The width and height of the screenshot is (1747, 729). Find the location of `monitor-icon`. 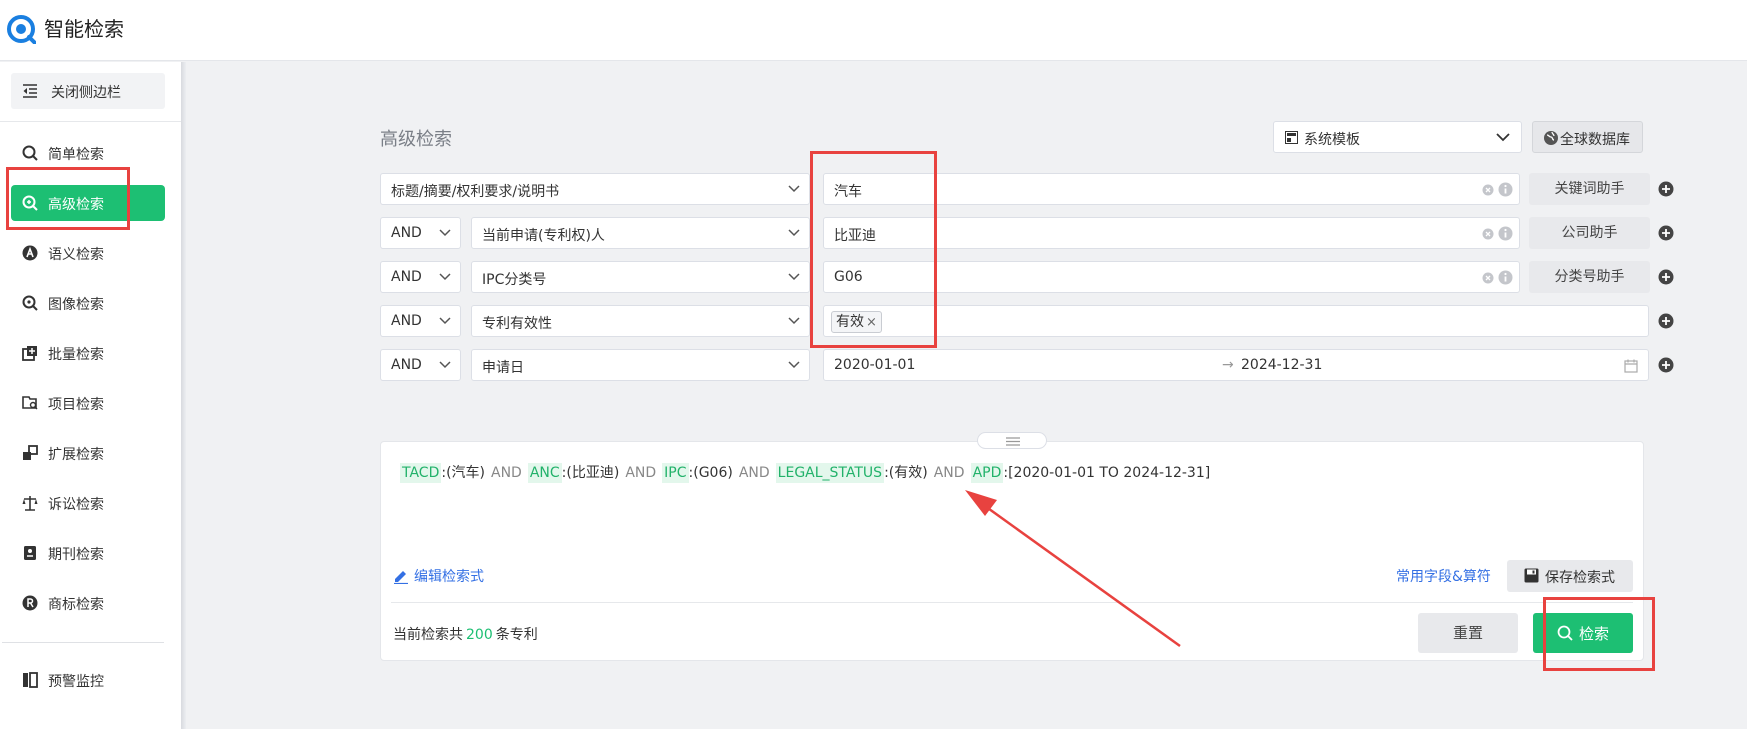

monitor-icon is located at coordinates (30, 680).